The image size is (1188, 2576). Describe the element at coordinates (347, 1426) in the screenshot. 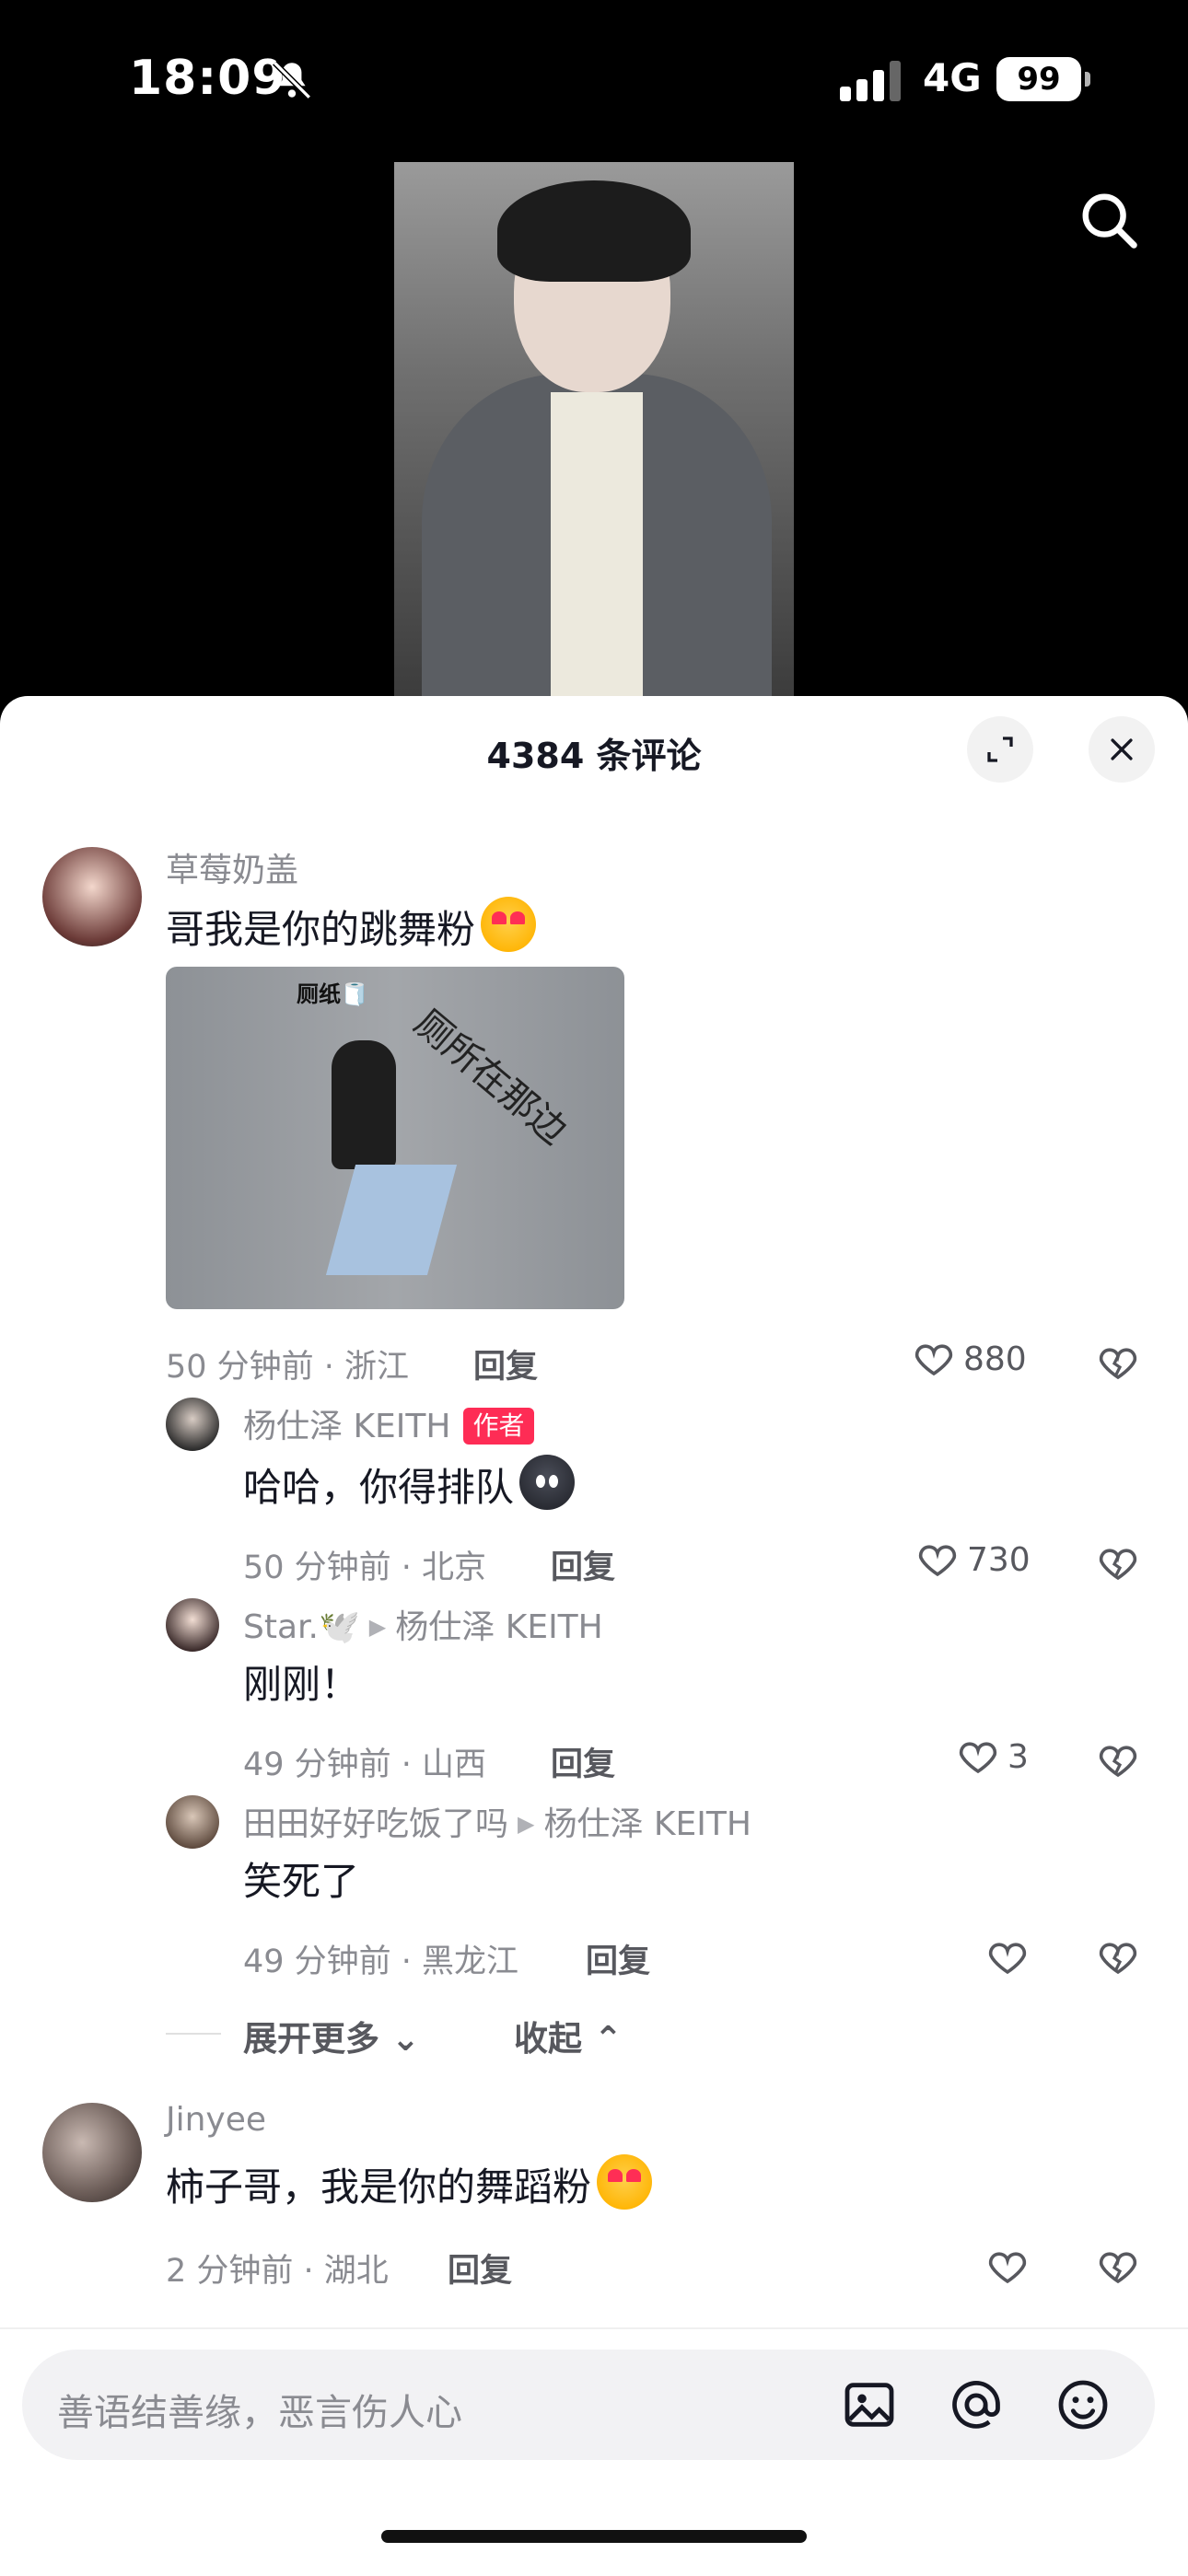

I see `reply-username-text: 杨仕泽 KEITH` at that location.